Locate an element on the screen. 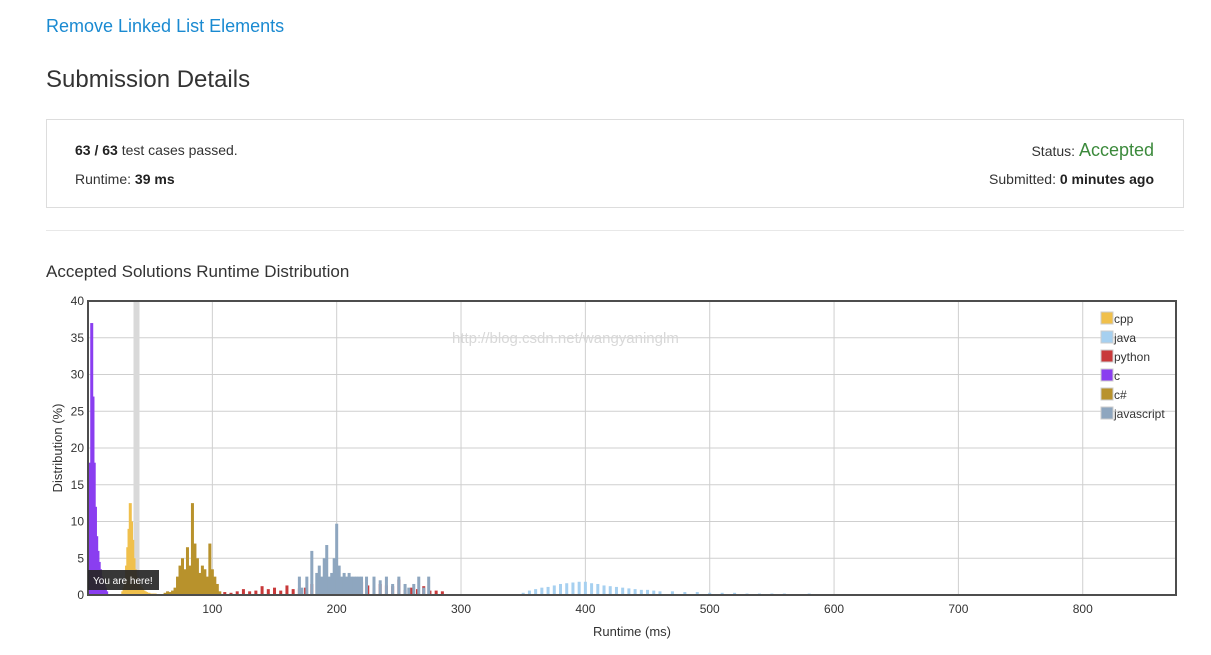 This screenshot has height=655, width=1211. y-tick-label: 35 is located at coordinates (78, 338).